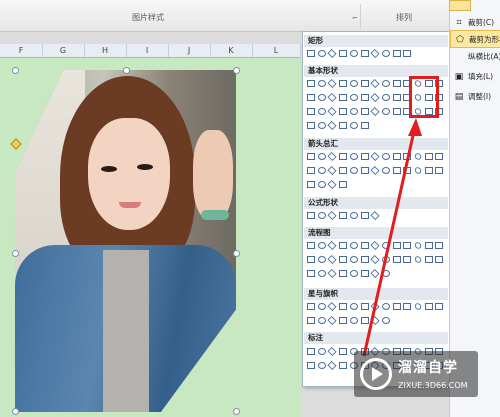 The height and width of the screenshot is (417, 500). What do you see at coordinates (21, 50) in the screenshot?
I see `column-header: F` at bounding box center [21, 50].